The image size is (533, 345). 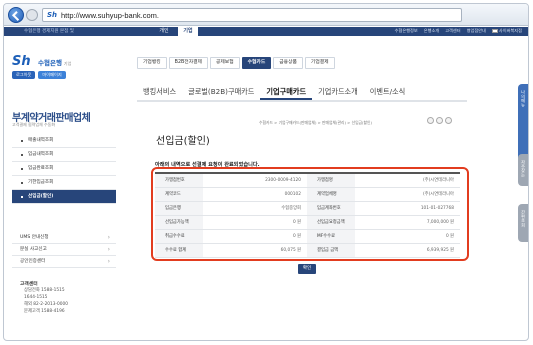 I want to click on sidebar-item-prepayment: 선입금(할인), so click(x=64, y=197).